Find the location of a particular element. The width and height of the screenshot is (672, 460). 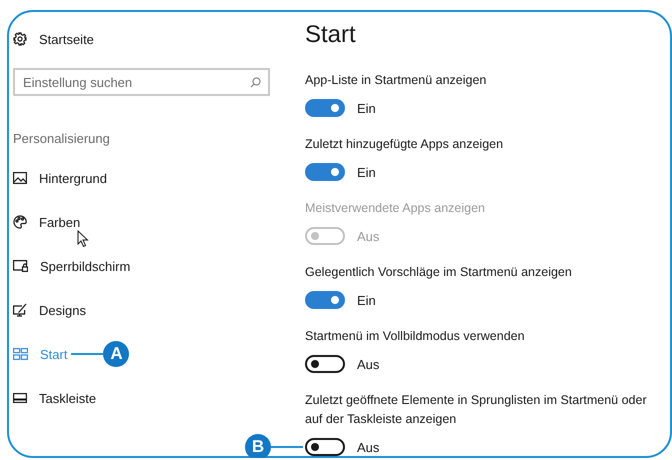

setting-label: Meistverwendete Apps anzeigen is located at coordinates (395, 208).